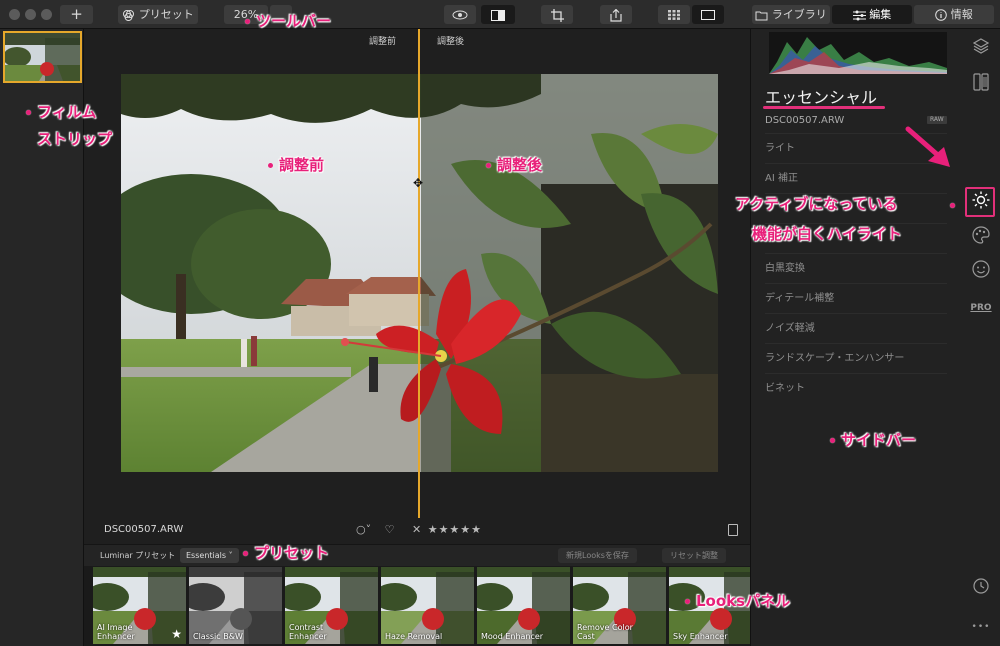 The height and width of the screenshot is (646, 1000). I want to click on presets-button: プリセット, so click(158, 14).